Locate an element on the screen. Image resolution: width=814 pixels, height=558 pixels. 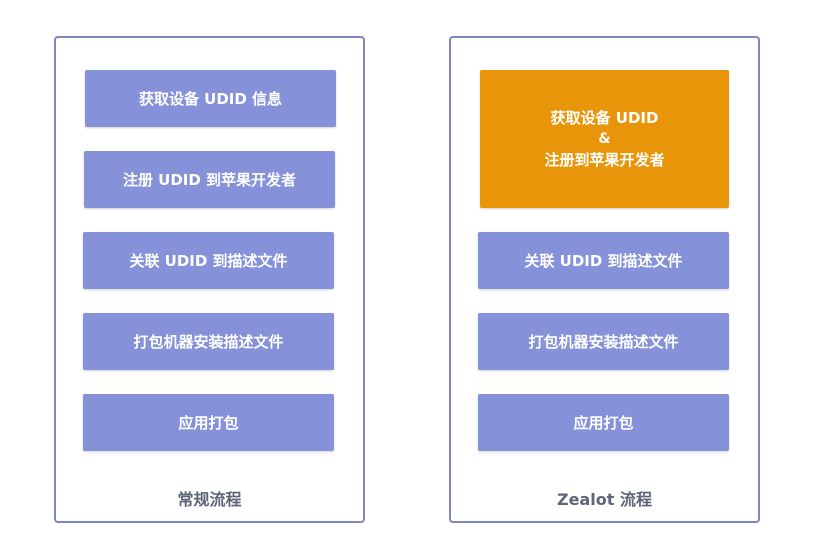
right-step-package-app: 应用打包 is located at coordinates (603, 422).